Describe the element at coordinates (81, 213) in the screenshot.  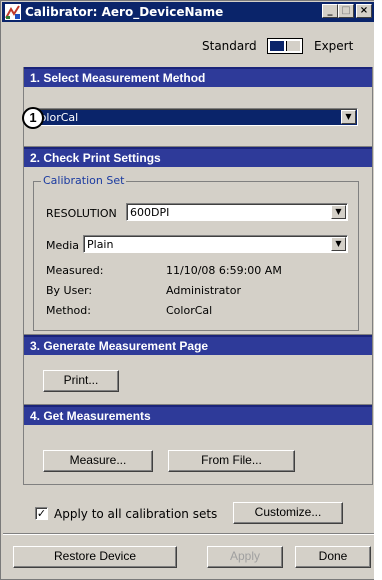
I see `resolution-label: RESOLUTION` at that location.